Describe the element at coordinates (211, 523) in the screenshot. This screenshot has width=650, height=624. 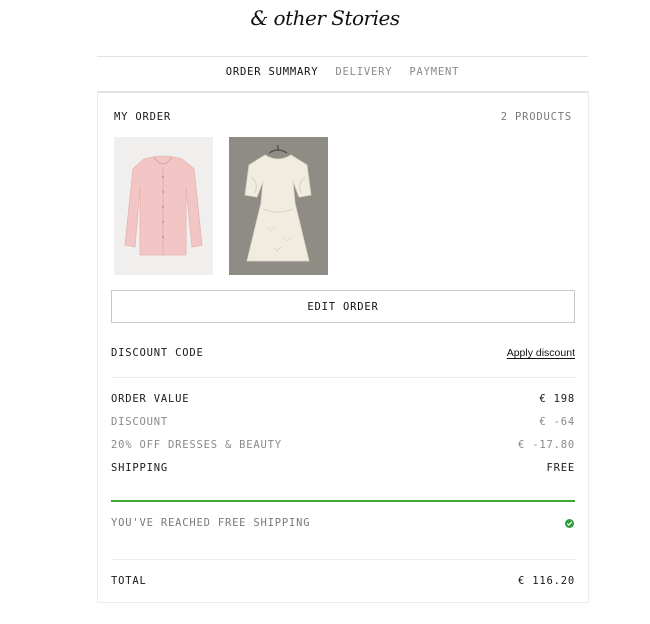
I see `free-shipping-message: YOU'VE REACHED FREE SHIPPING` at that location.